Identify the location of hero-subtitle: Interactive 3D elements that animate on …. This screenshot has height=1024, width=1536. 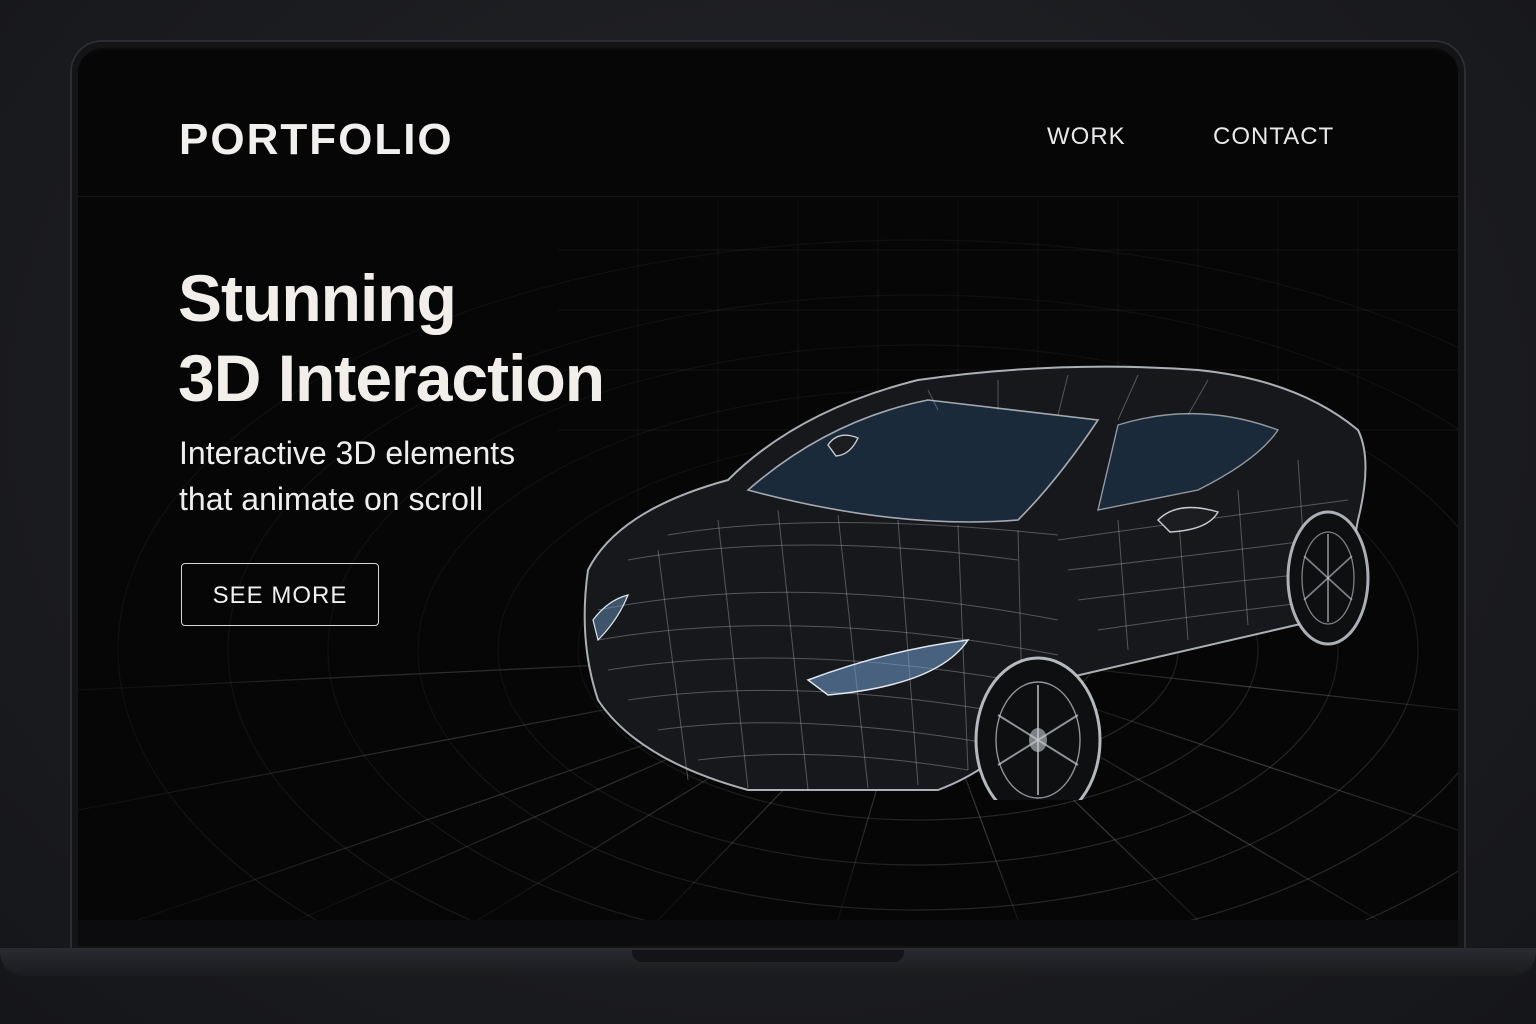
(347, 476).